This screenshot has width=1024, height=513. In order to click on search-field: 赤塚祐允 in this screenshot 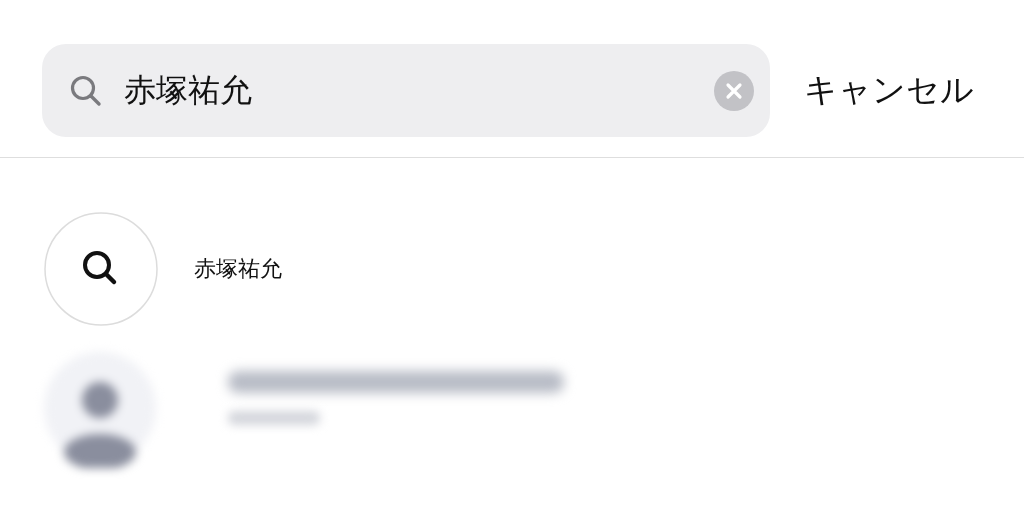, I will do `click(406, 90)`.